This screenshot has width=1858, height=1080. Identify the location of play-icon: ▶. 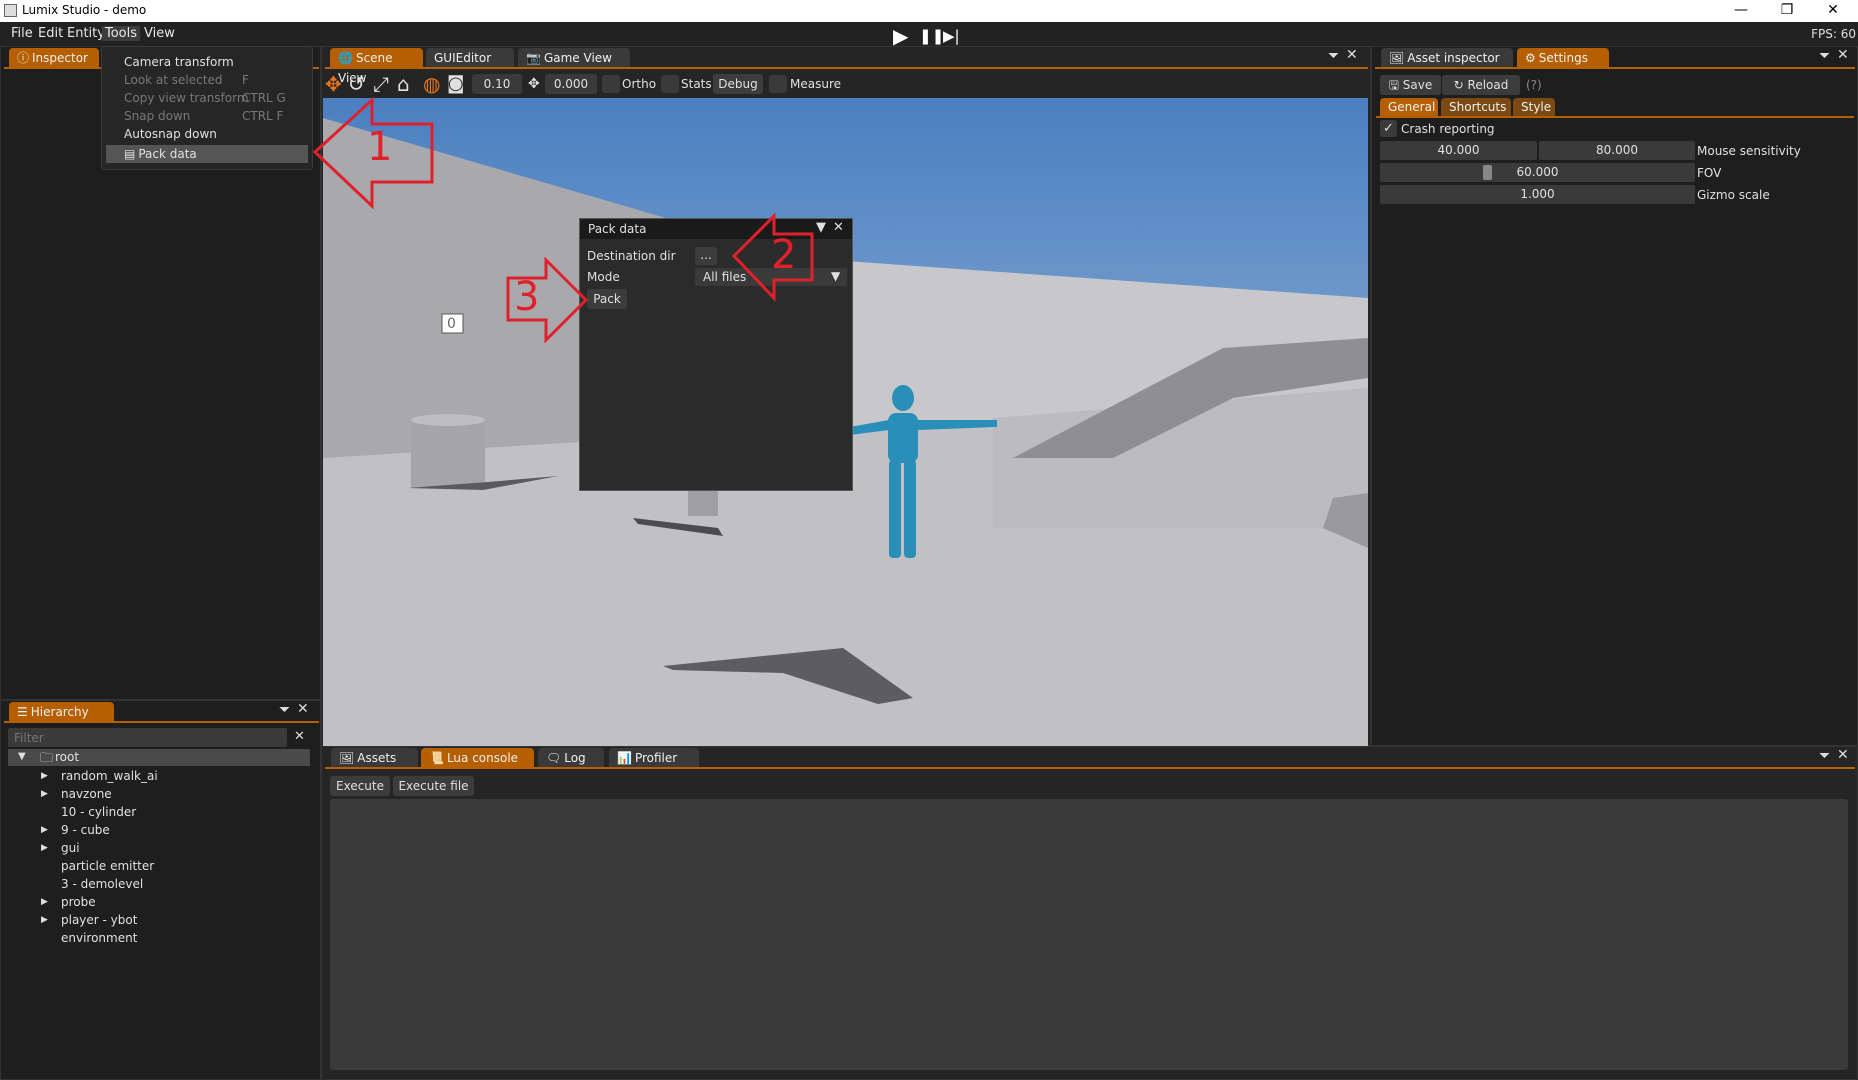
(900, 36).